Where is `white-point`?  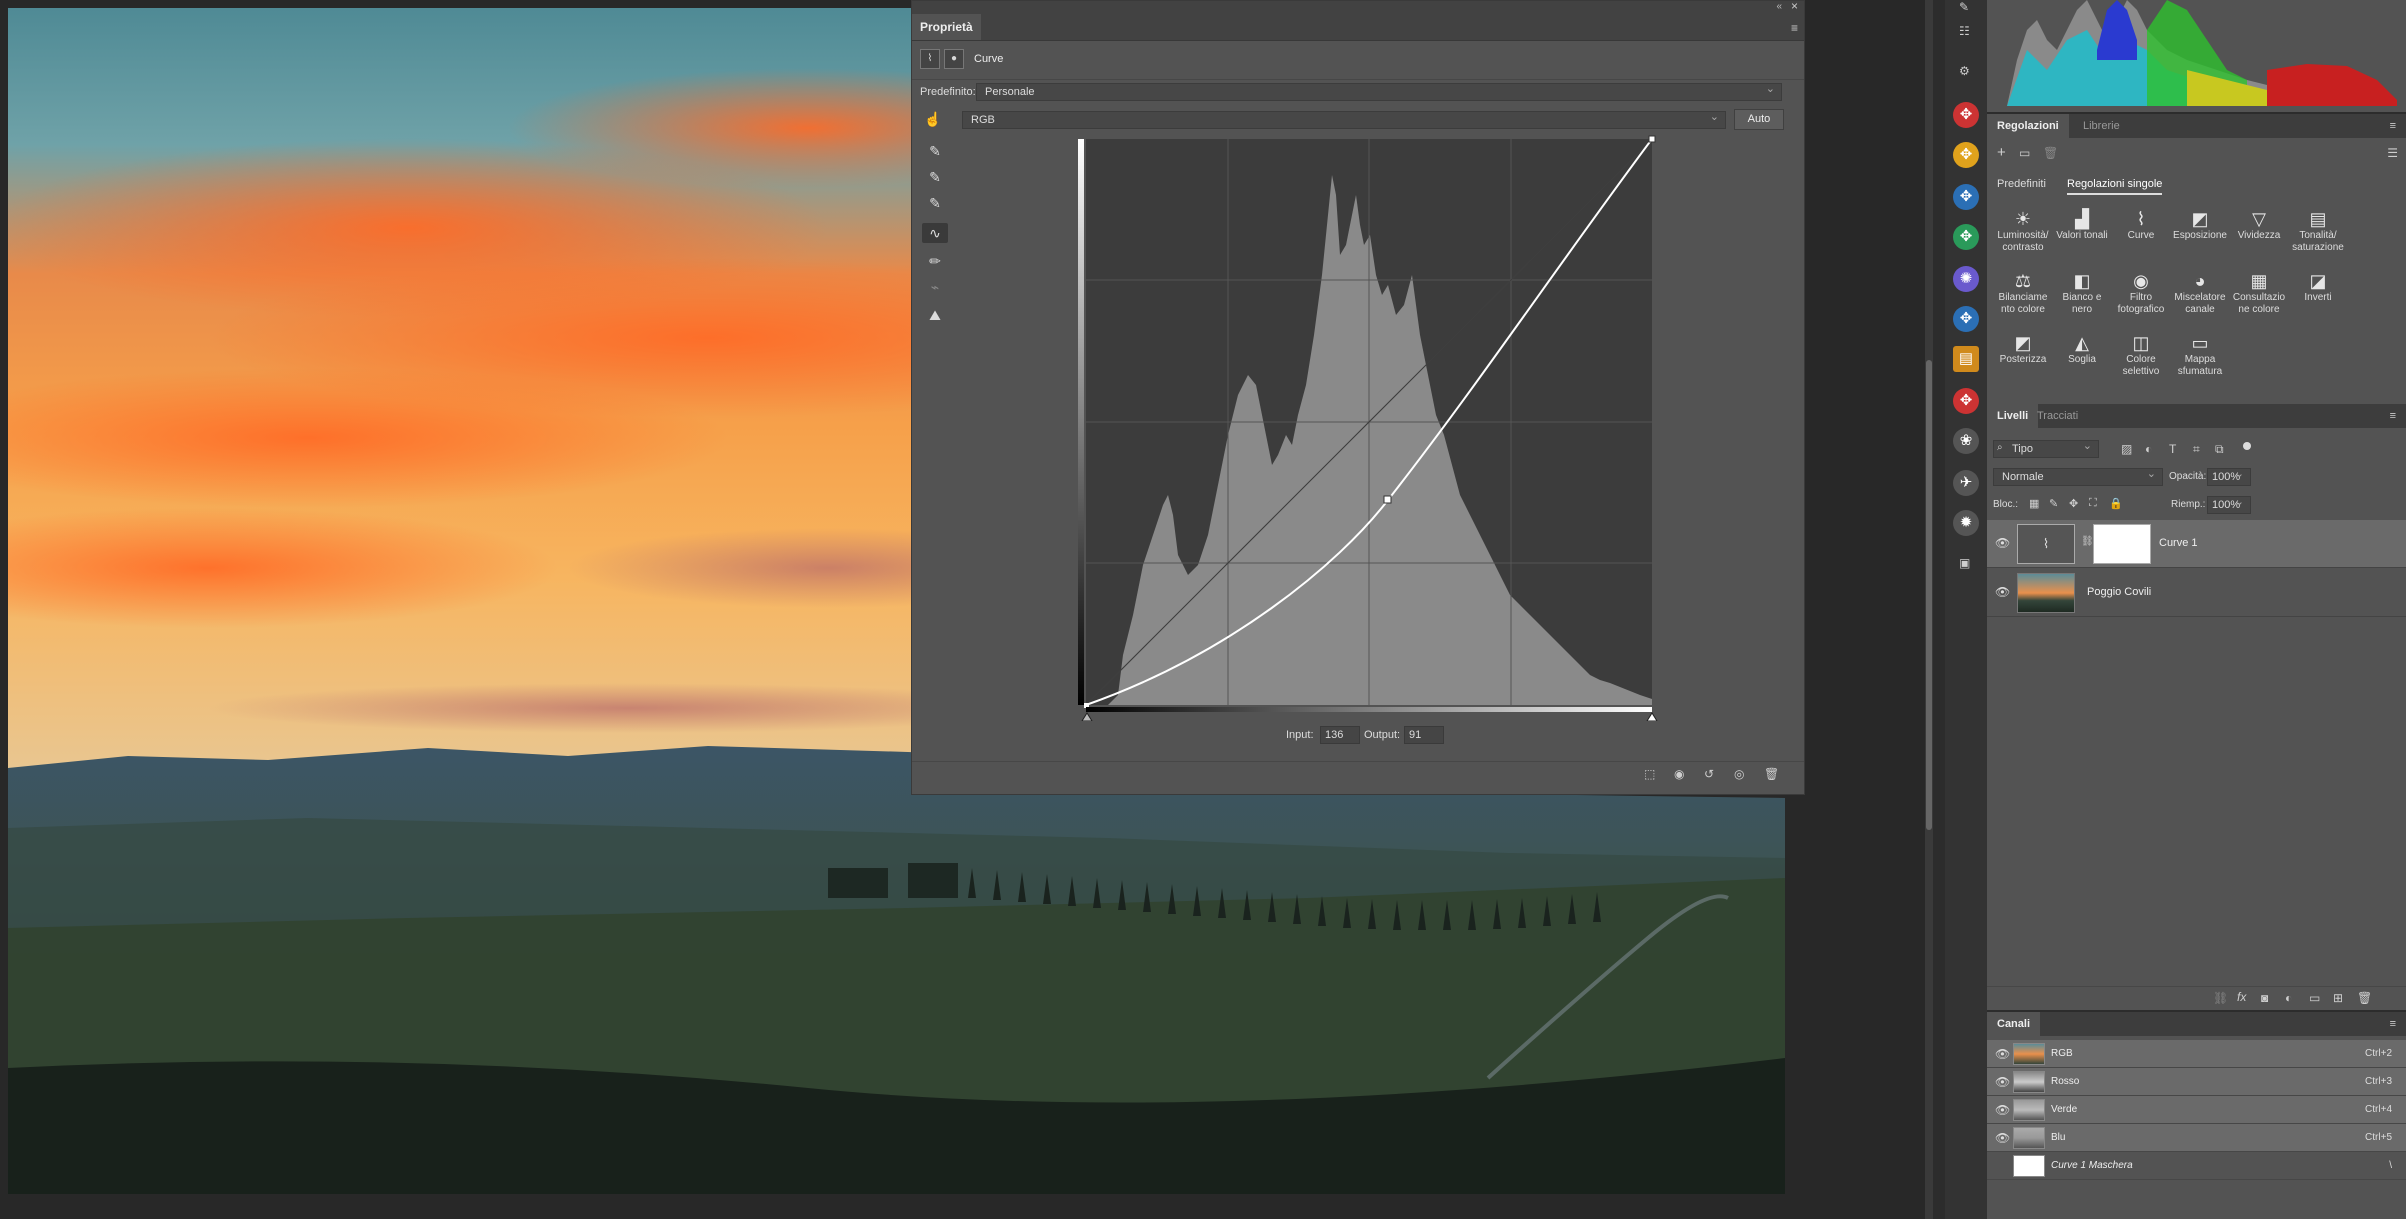 white-point is located at coordinates (1652, 139).